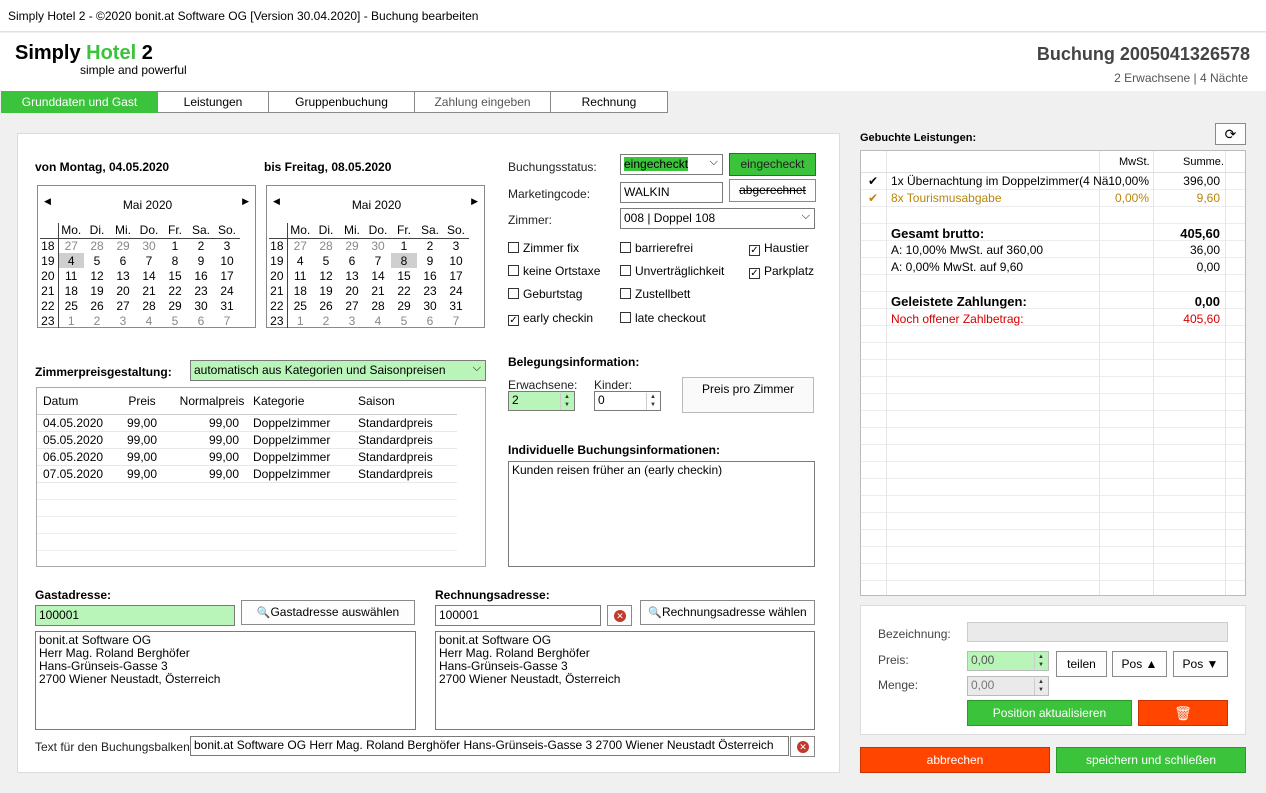  Describe the element at coordinates (627, 401) in the screenshot. I see `kinder-input: 0 ▲ ▼` at that location.